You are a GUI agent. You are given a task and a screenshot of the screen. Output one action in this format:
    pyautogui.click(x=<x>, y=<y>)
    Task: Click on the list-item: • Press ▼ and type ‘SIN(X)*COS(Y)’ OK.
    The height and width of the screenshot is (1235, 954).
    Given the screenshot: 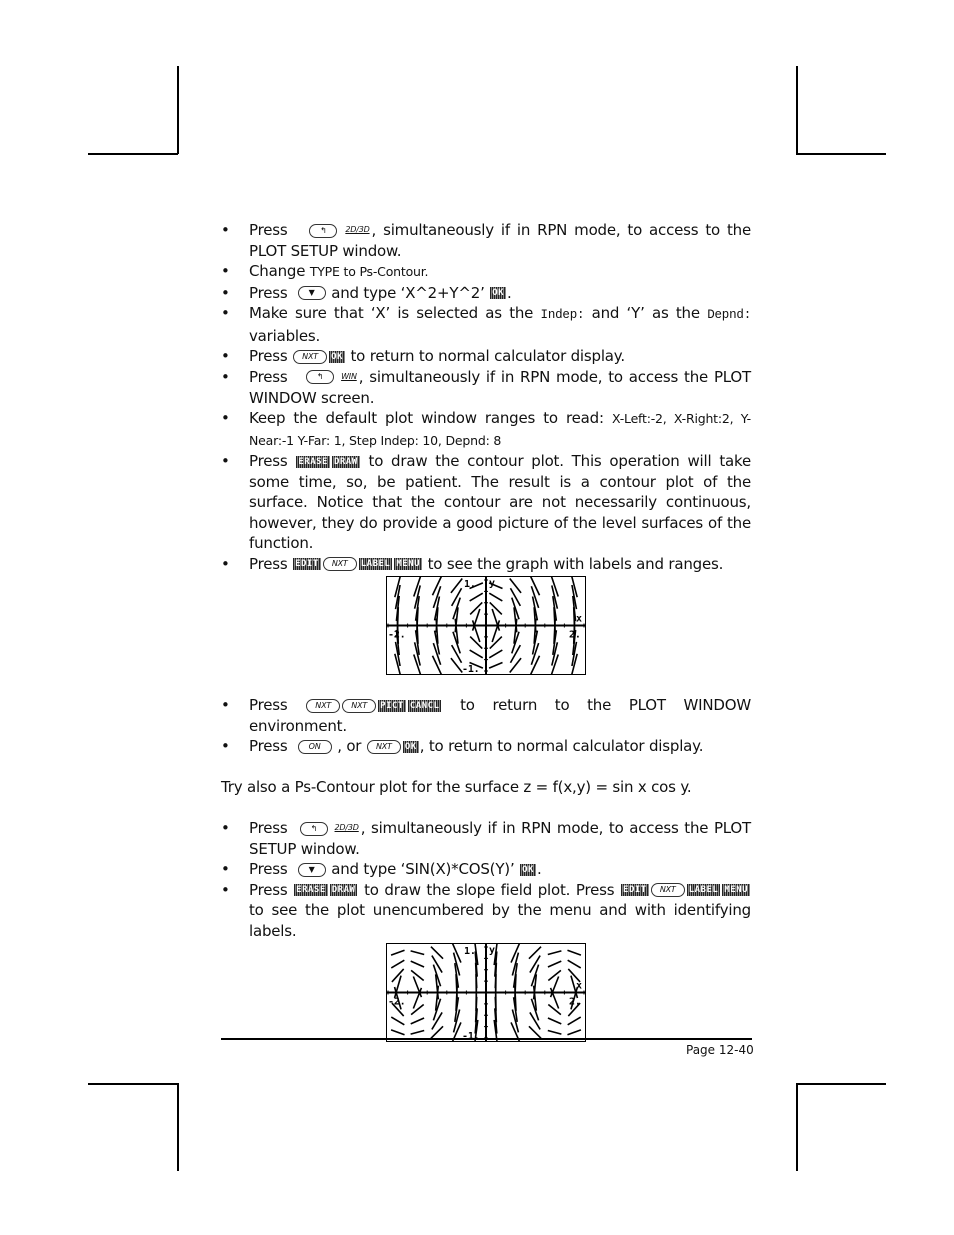 What is the action you would take?
    pyautogui.click(x=381, y=869)
    